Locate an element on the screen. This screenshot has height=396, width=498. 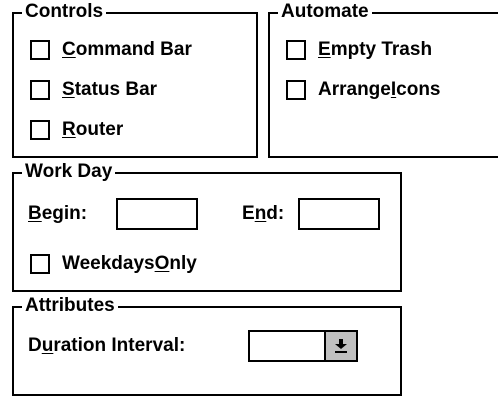
arrange-icons-label: Arrange Icons is located at coordinates (379, 89).